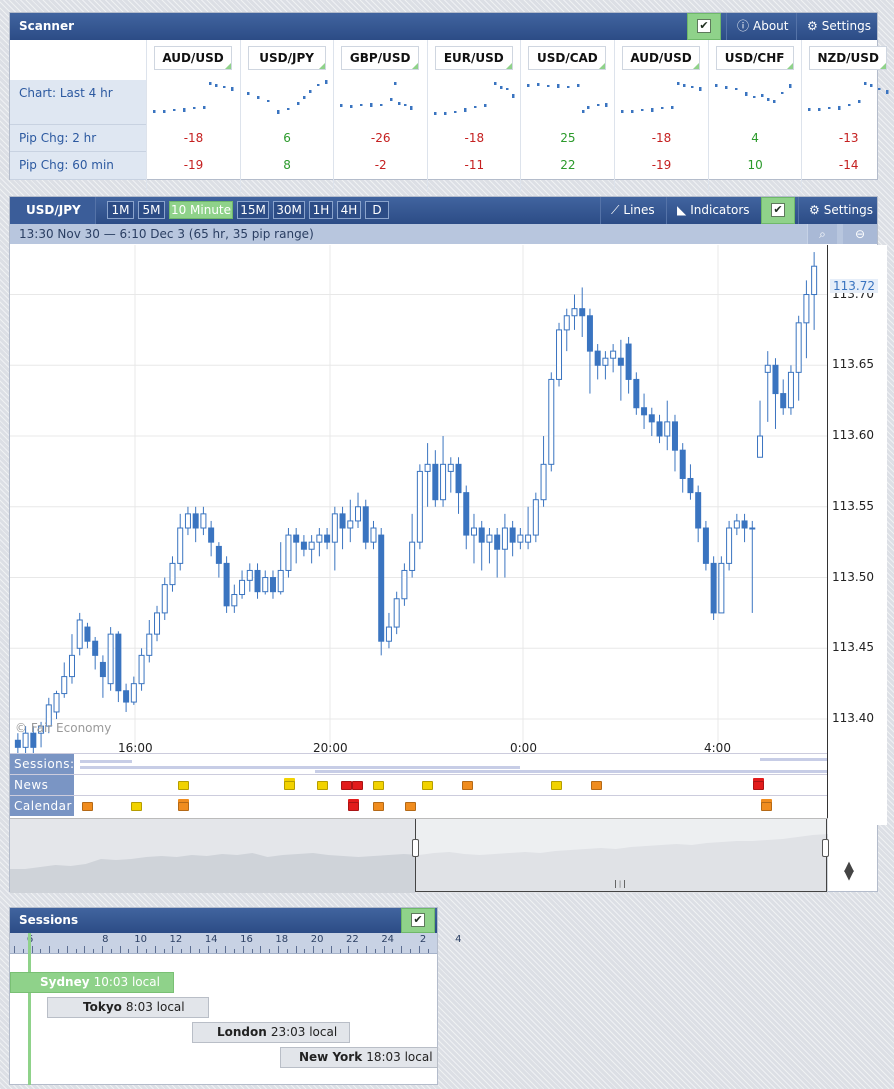 The height and width of the screenshot is (1089, 894). What do you see at coordinates (567, 58) in the screenshot?
I see `pair-button: USD/CAD` at bounding box center [567, 58].